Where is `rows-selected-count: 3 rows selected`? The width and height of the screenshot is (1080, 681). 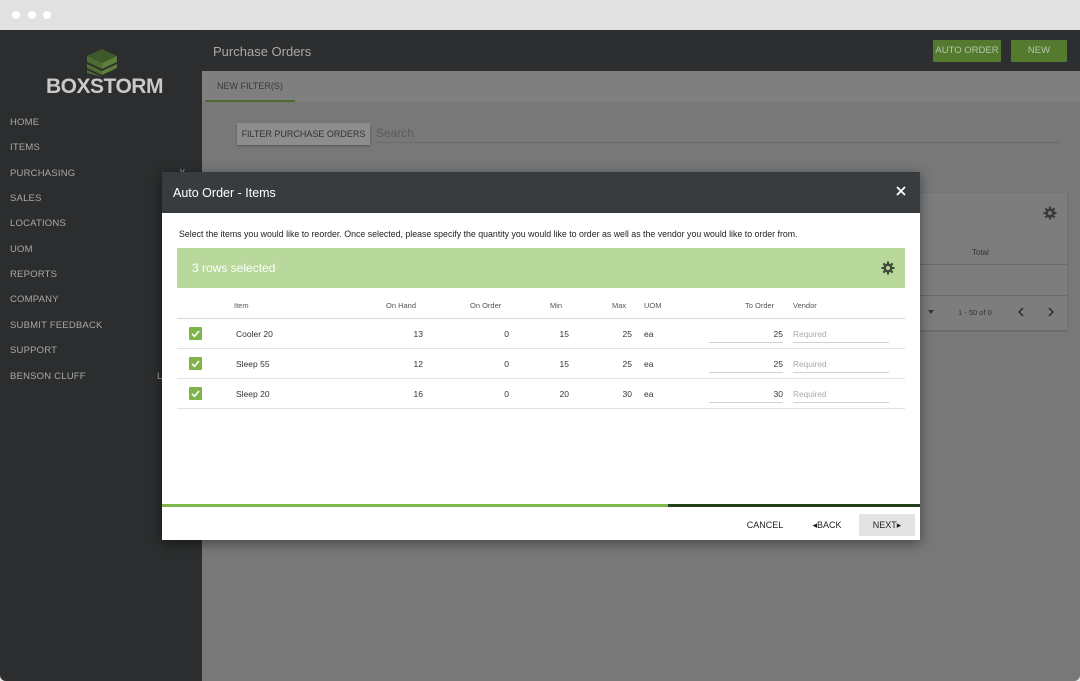 rows-selected-count: 3 rows selected is located at coordinates (234, 268).